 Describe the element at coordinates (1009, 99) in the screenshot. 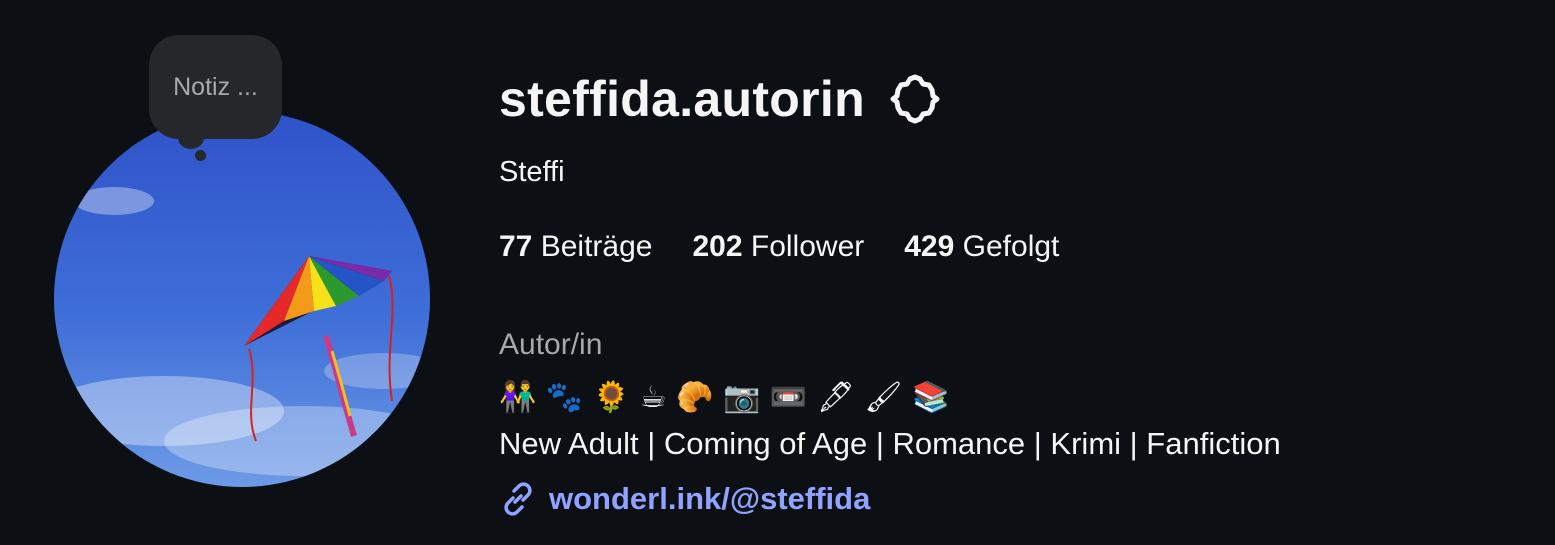

I see `username-row: steffida.autorin` at that location.